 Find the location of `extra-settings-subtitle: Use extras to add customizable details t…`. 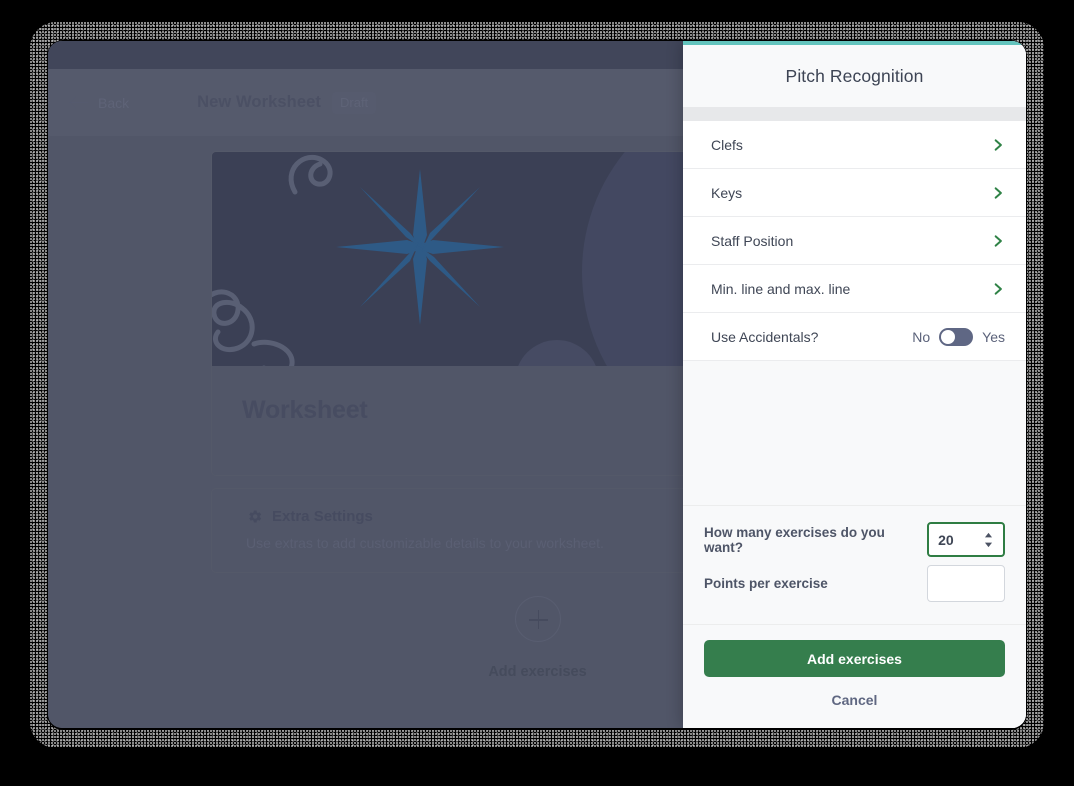

extra-settings-subtitle: Use extras to add customizable details t… is located at coordinates (425, 543).